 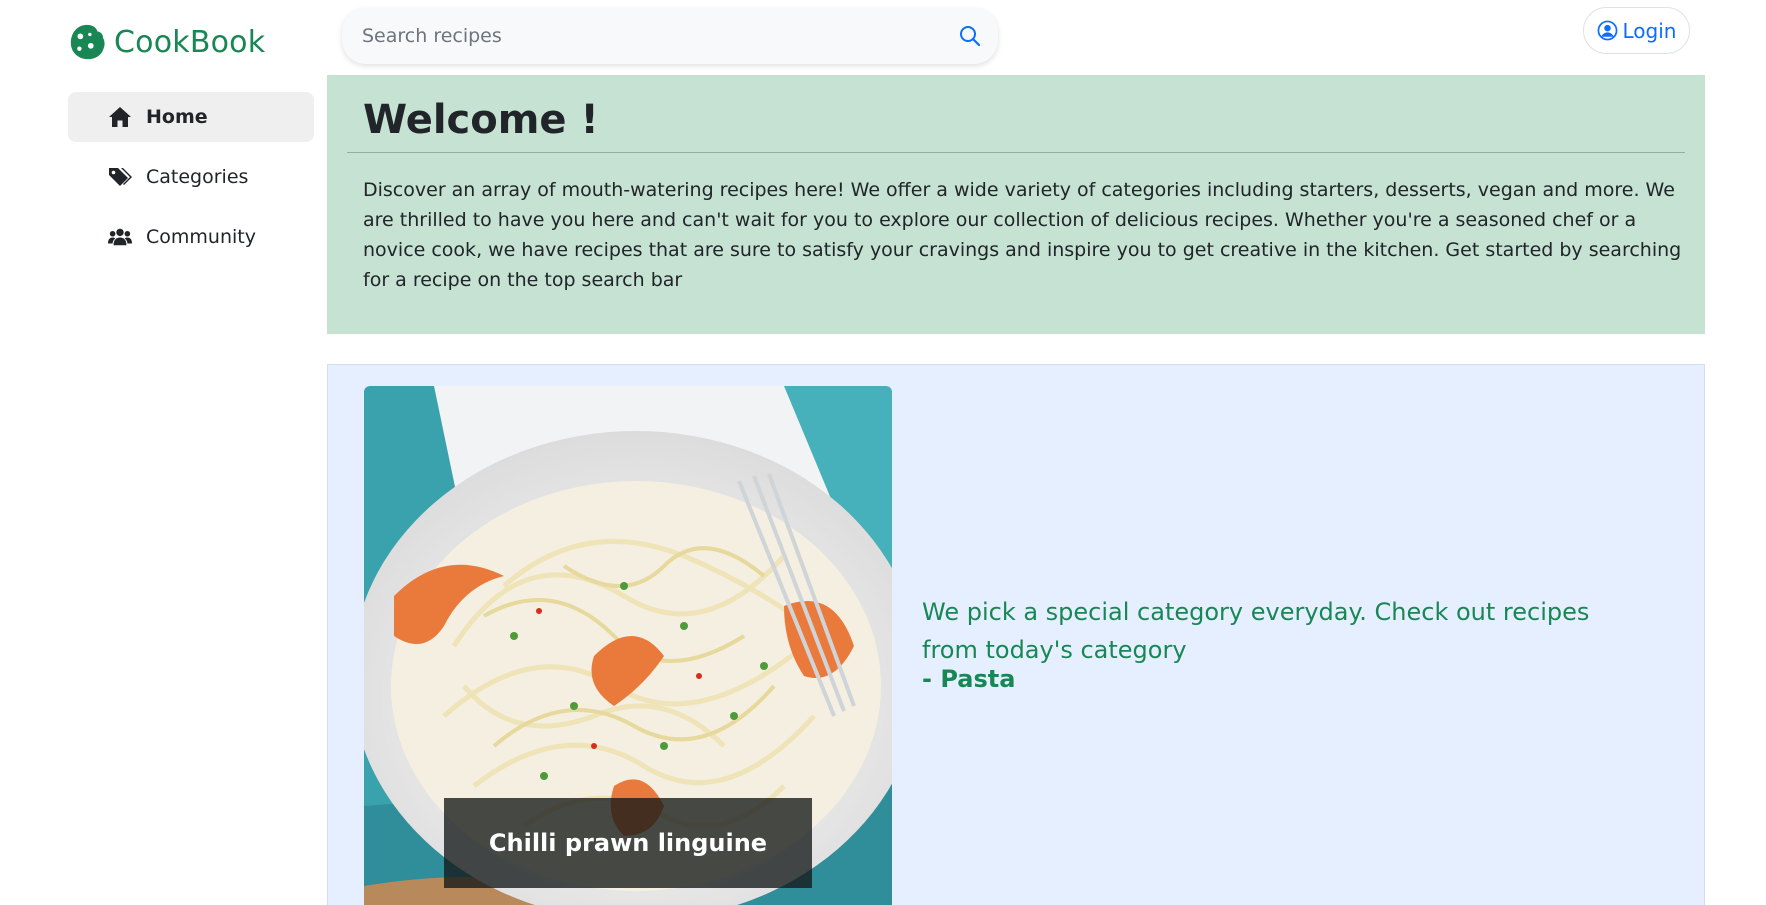 I want to click on brand-logo: CookBook, so click(x=166, y=42).